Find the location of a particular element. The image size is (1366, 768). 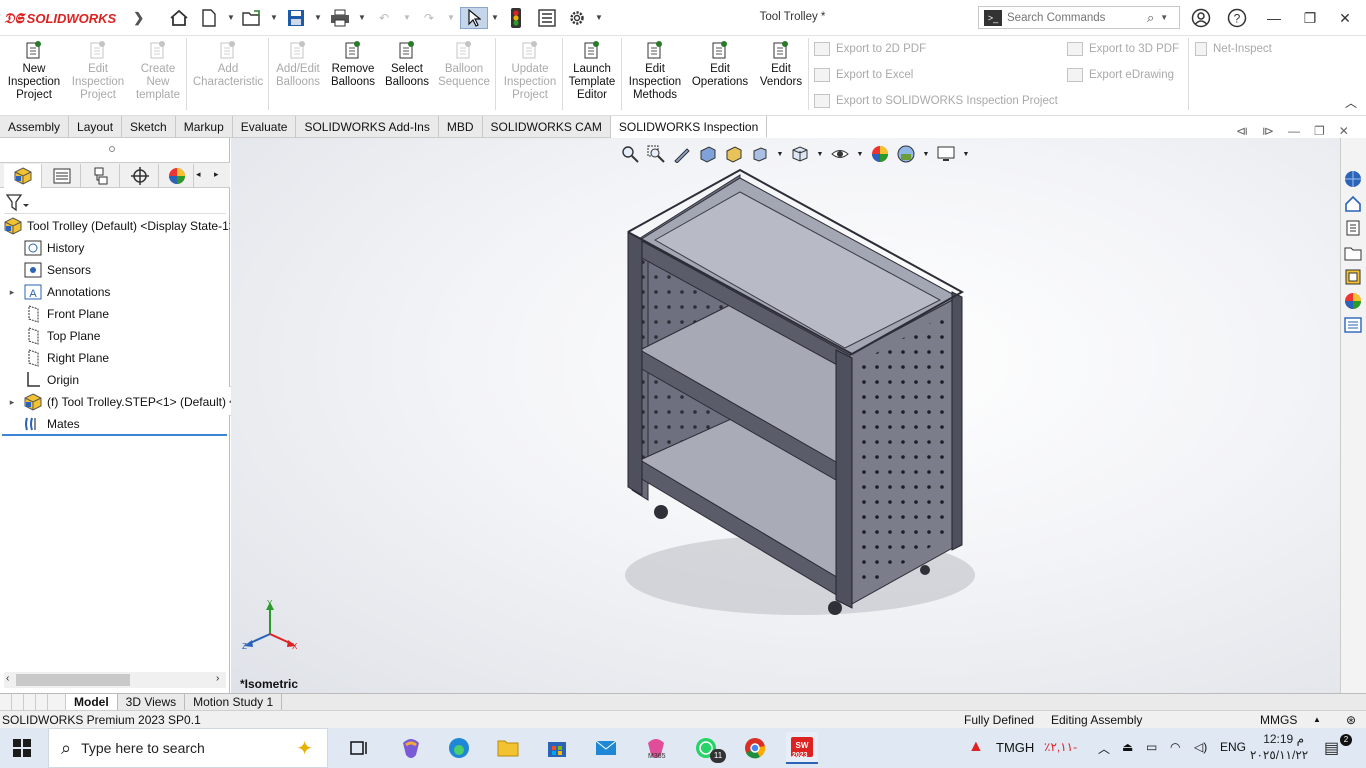

zoom-to-area-icon is located at coordinates (656, 154).